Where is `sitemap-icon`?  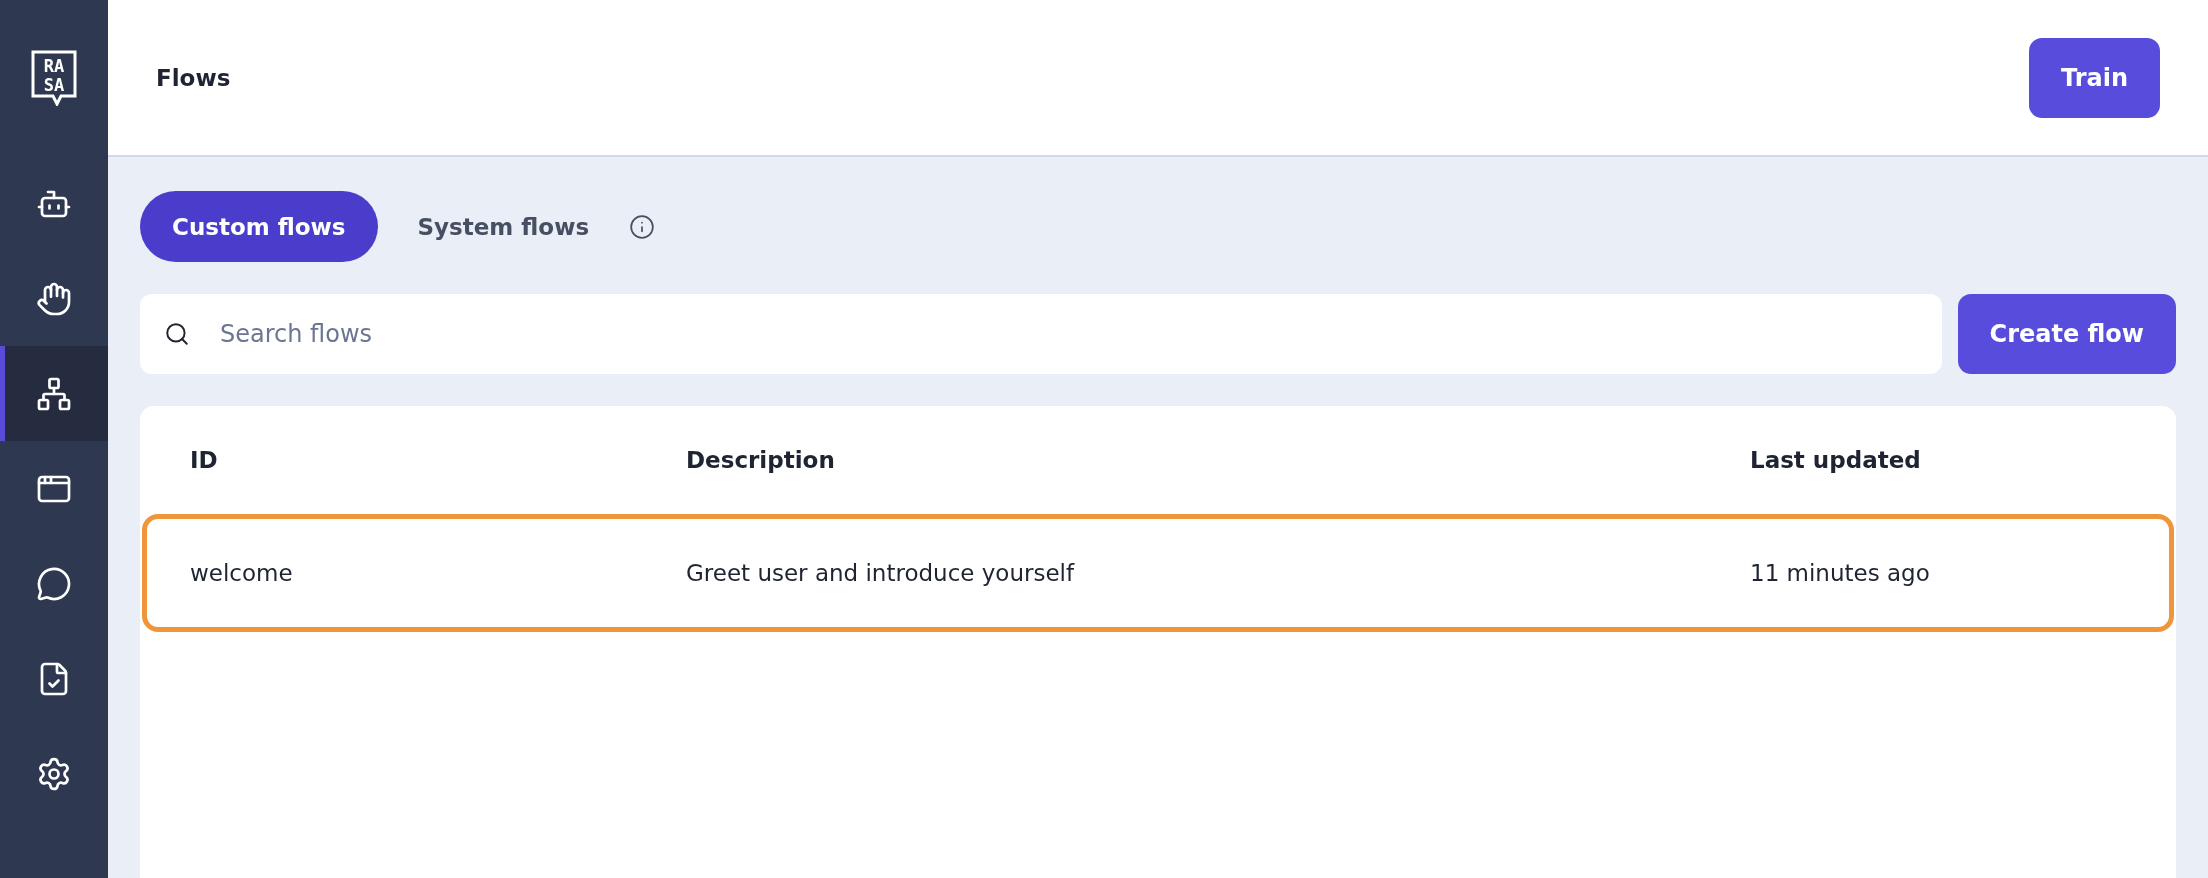 sitemap-icon is located at coordinates (54, 393).